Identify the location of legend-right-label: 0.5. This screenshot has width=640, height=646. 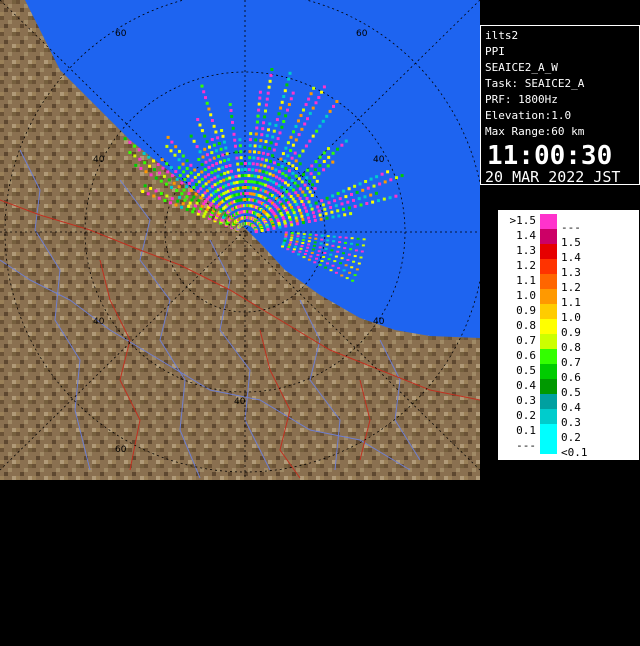
(571, 392).